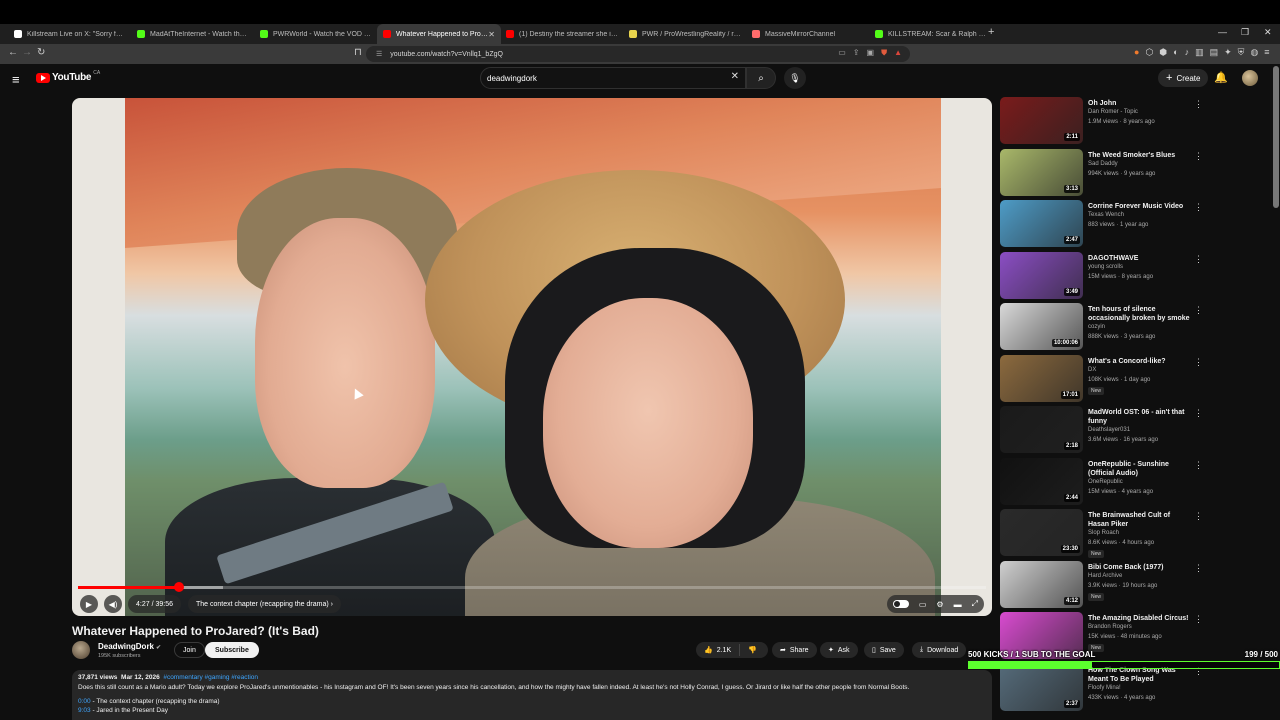 This screenshot has width=1280, height=720. Describe the element at coordinates (1041, 378) in the screenshot. I see `video-thumbnail: 17:01` at that location.